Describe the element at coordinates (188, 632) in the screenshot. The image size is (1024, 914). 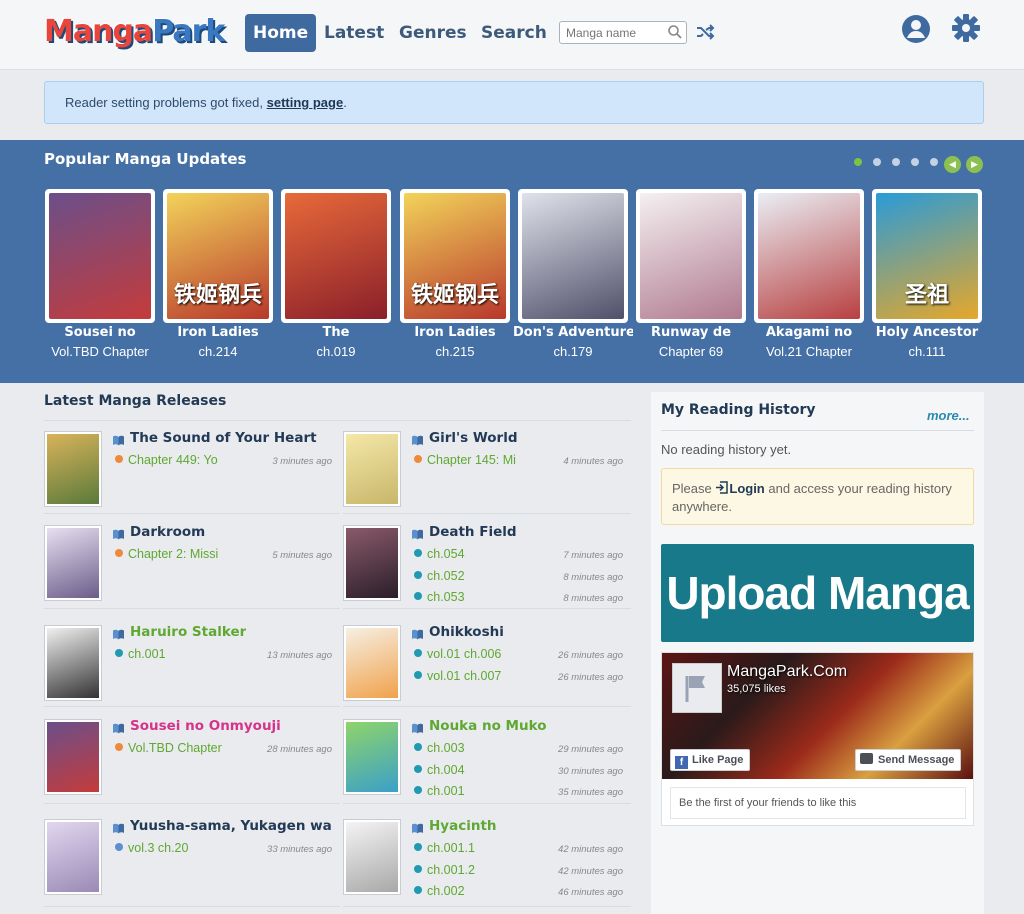
I see `manga-title-link: Haruiro Stalker` at that location.